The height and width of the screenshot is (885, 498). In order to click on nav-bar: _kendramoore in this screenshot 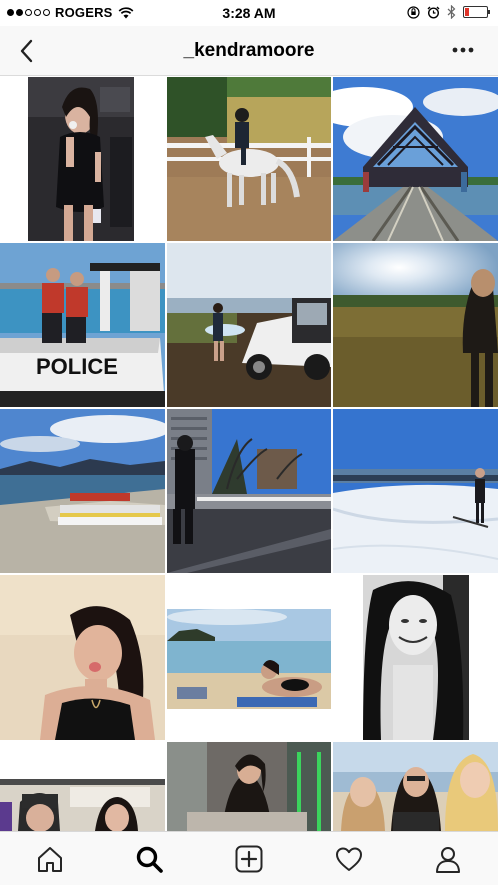, I will do `click(249, 51)`.